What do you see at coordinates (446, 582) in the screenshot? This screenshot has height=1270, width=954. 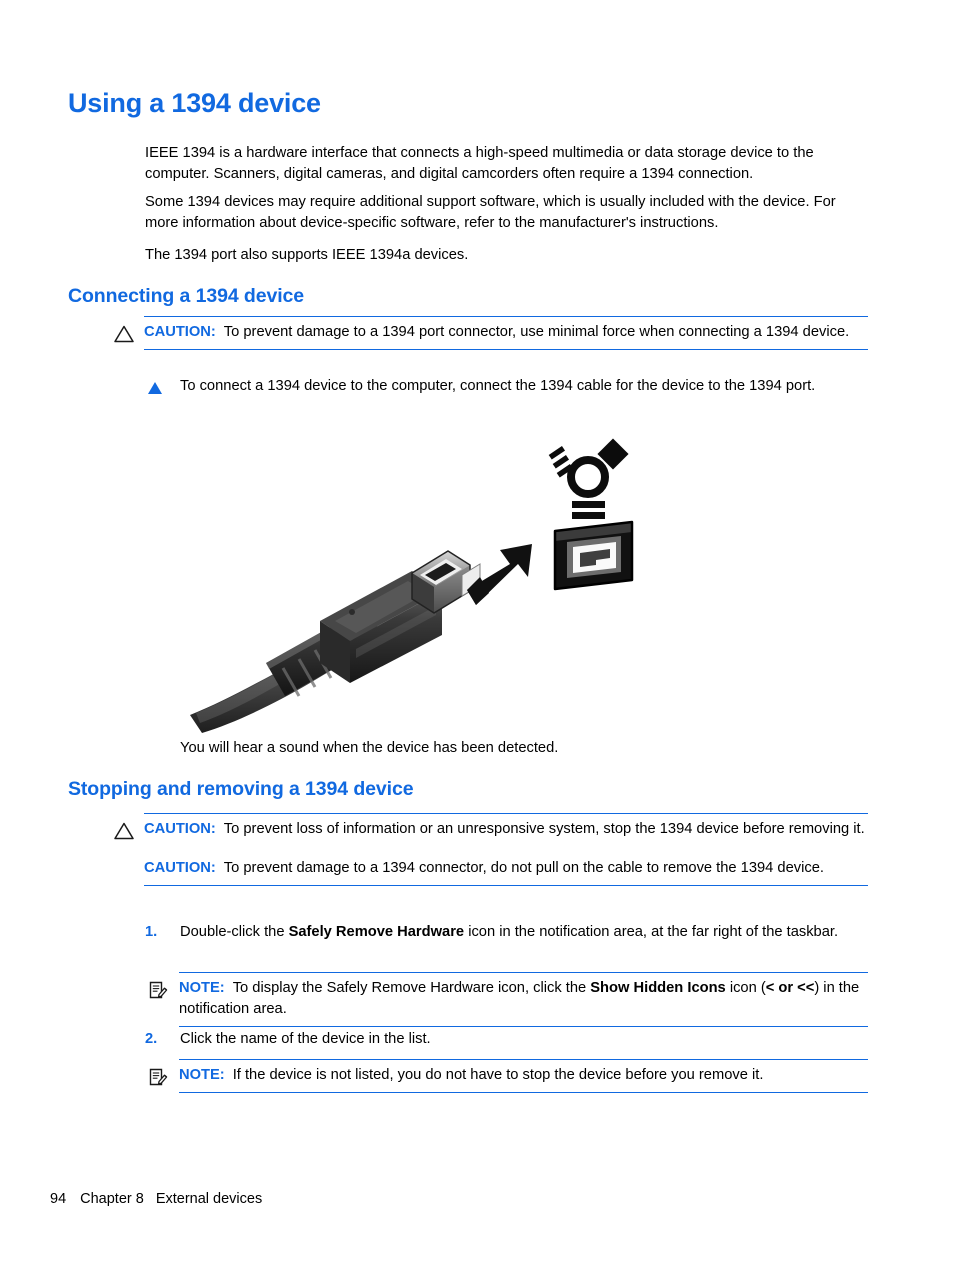 I see `1394-plug-connector` at bounding box center [446, 582].